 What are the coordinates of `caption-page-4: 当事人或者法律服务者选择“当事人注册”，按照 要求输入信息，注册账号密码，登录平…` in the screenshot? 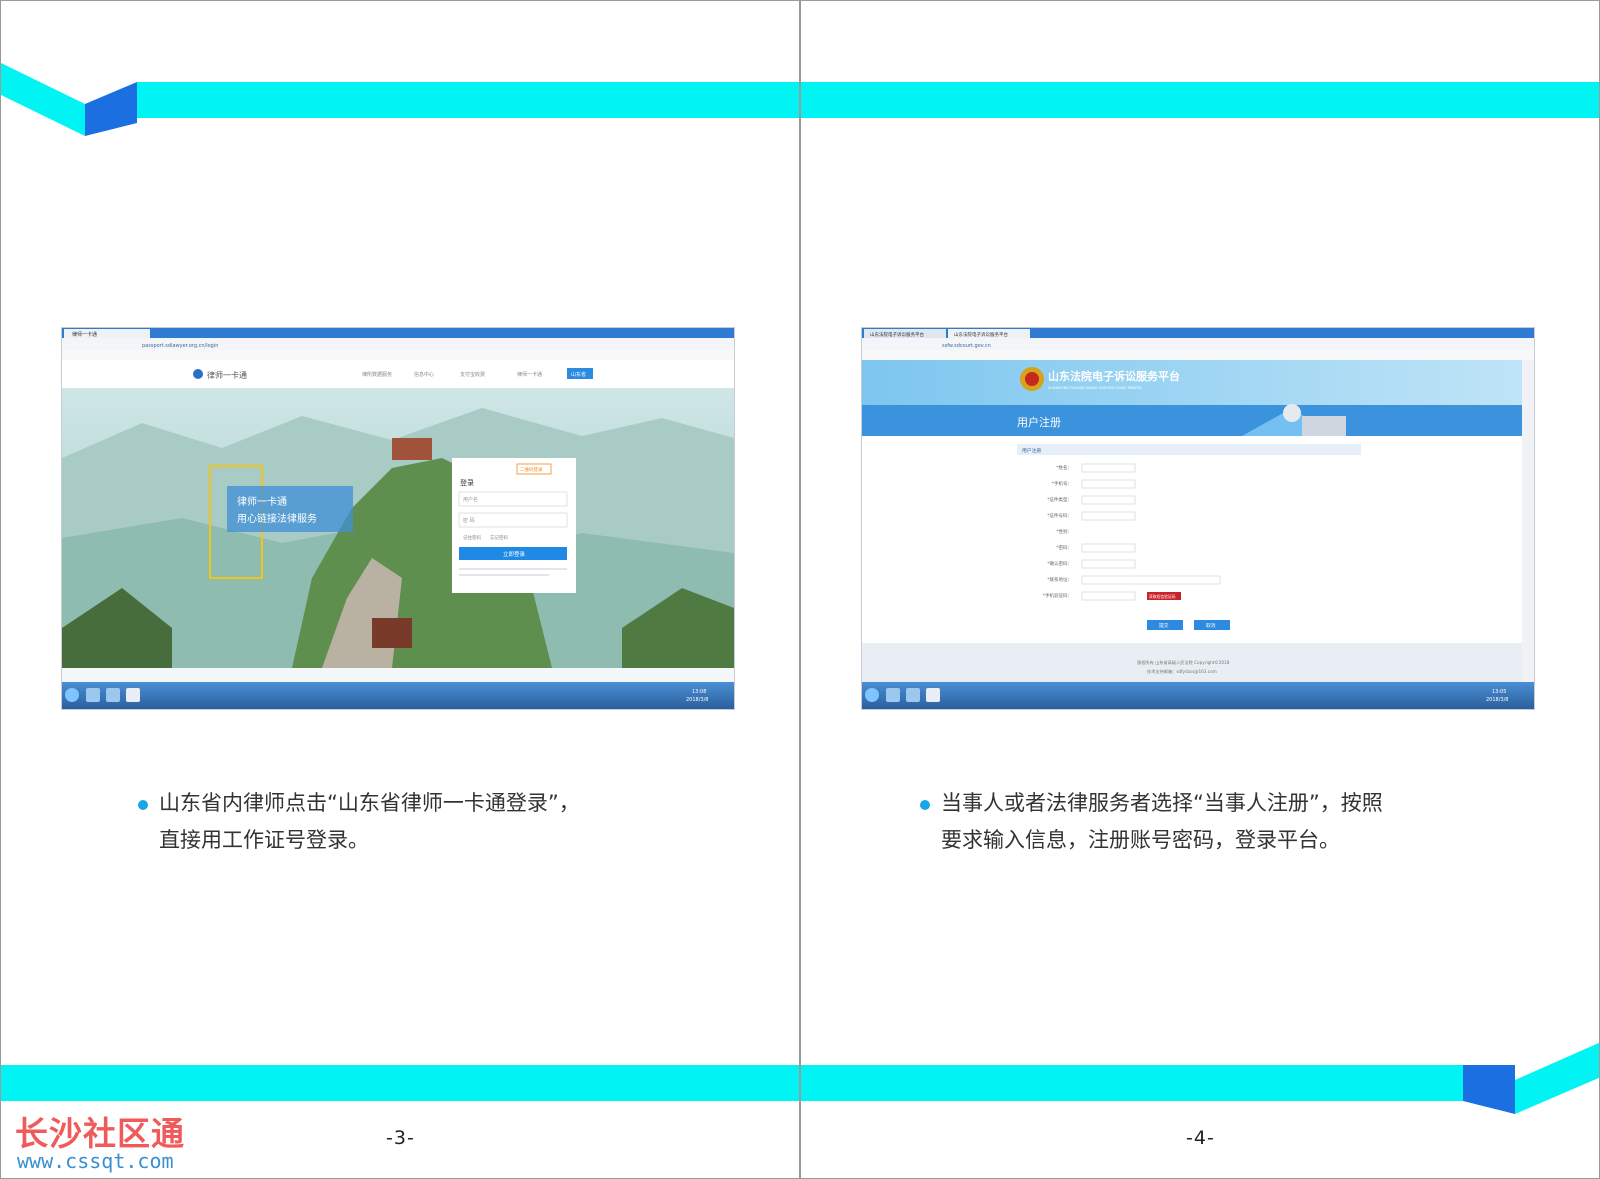 It's located at (1241, 822).